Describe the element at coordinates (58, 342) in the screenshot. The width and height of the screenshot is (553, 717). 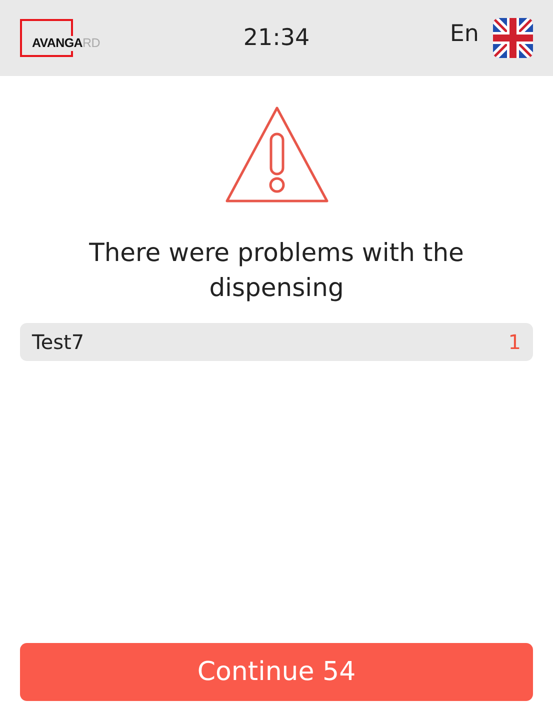
I see `item-name: Test7` at that location.